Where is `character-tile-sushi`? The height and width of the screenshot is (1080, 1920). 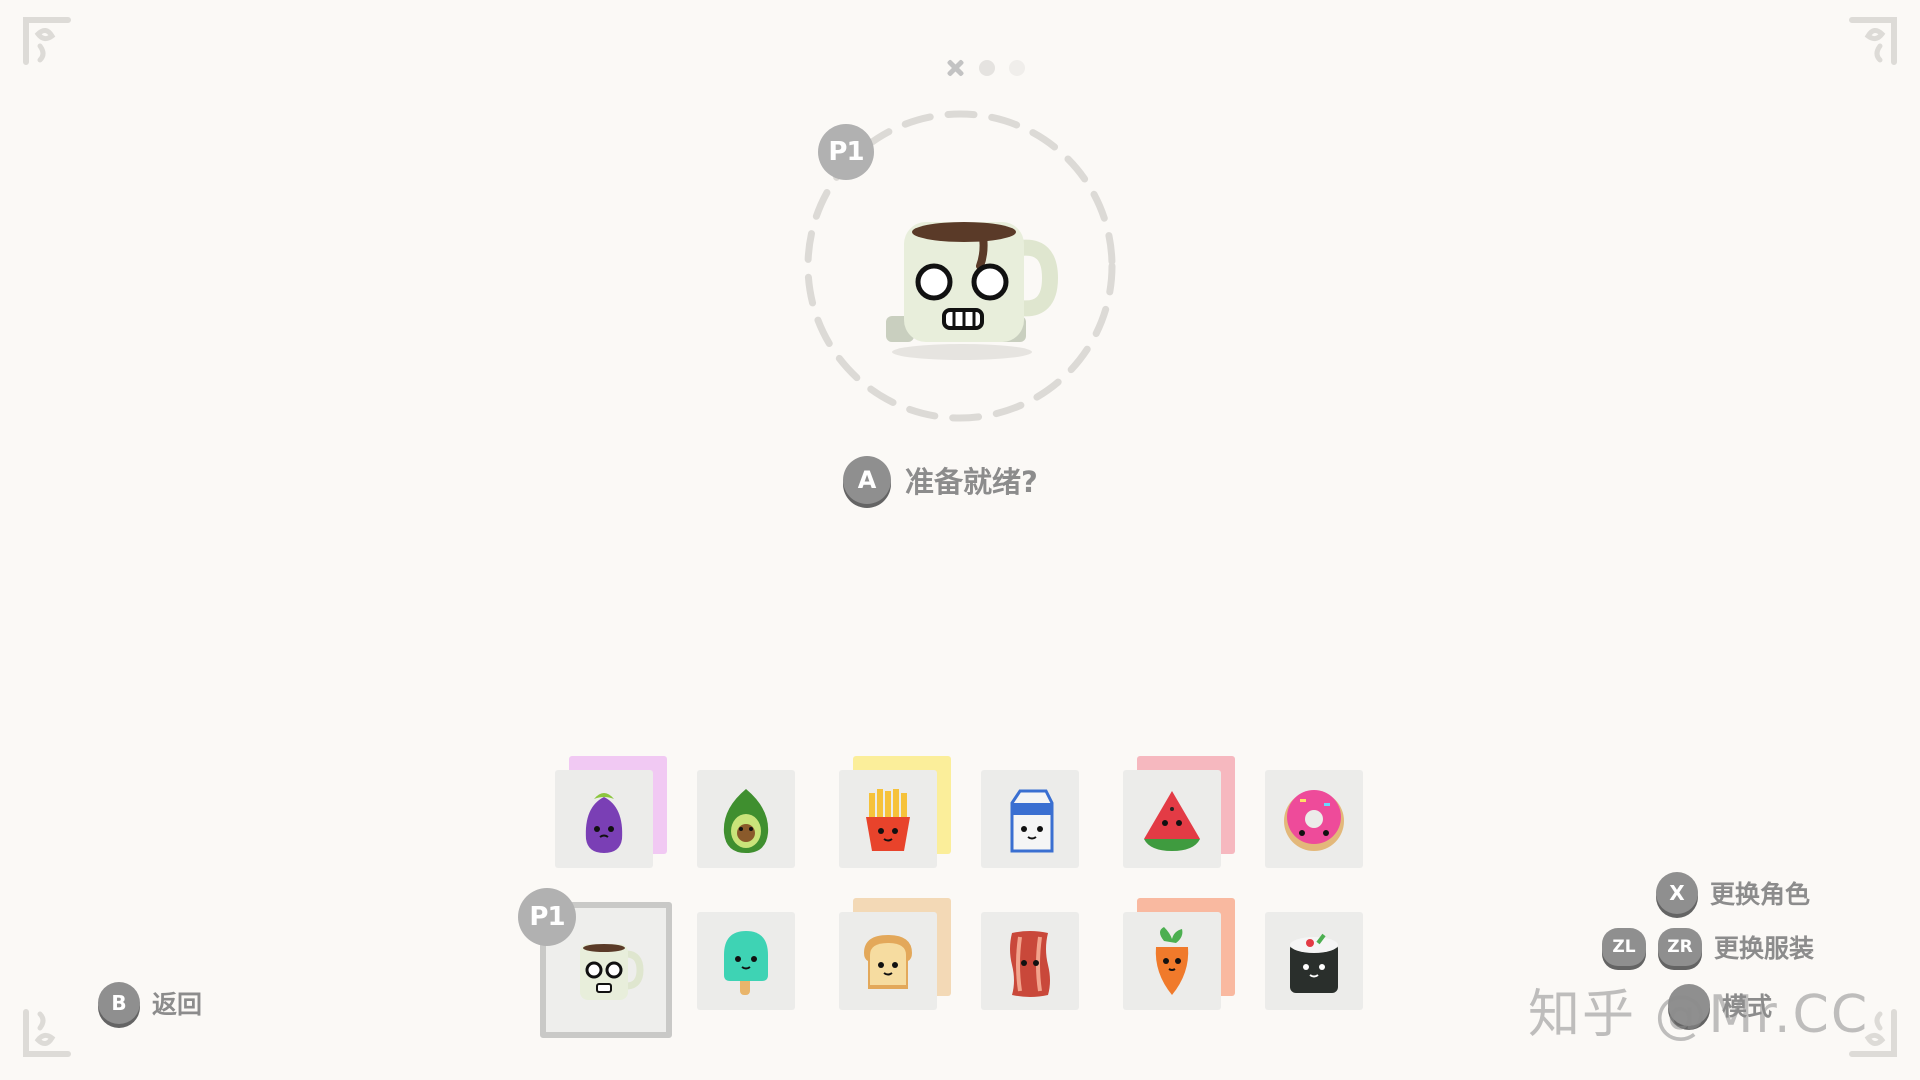
character-tile-sushi is located at coordinates (1314, 961).